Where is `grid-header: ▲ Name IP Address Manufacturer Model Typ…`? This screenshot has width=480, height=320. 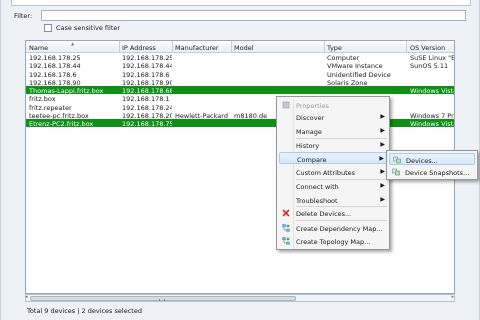
grid-header: ▲ Name IP Address Manufacturer Model Typ… is located at coordinates (240, 47).